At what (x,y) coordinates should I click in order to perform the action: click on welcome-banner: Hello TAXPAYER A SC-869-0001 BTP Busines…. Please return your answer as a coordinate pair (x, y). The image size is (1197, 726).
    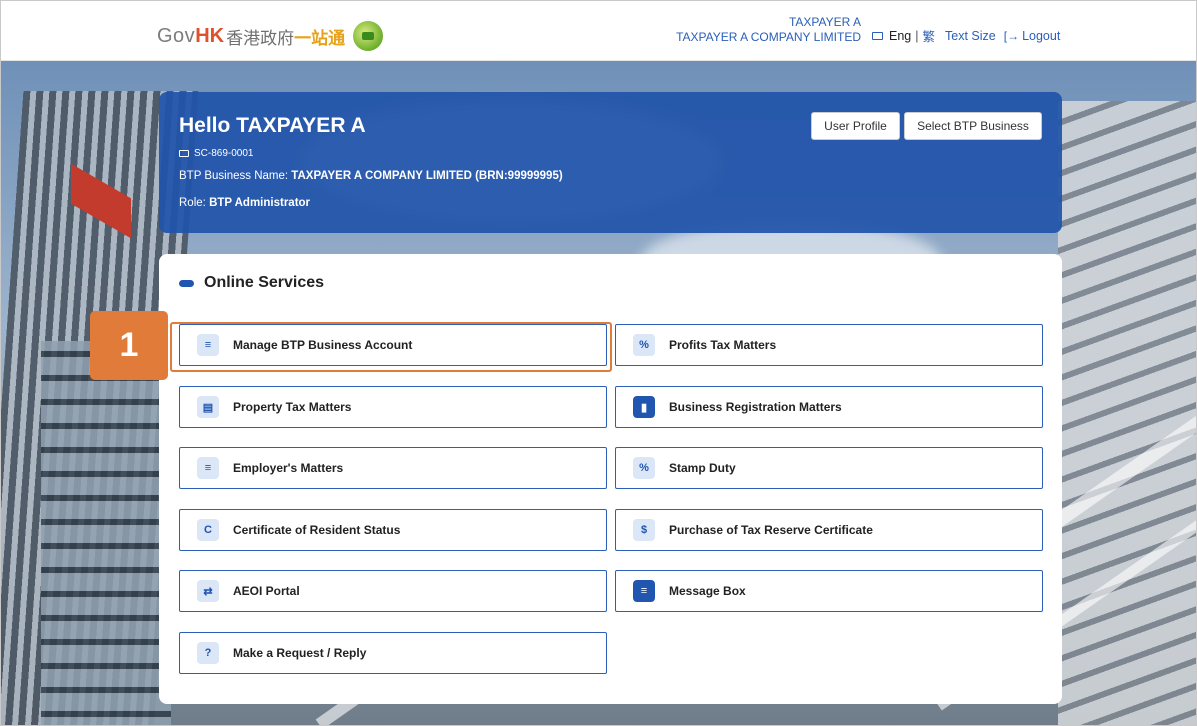
    Looking at the image, I should click on (610, 162).